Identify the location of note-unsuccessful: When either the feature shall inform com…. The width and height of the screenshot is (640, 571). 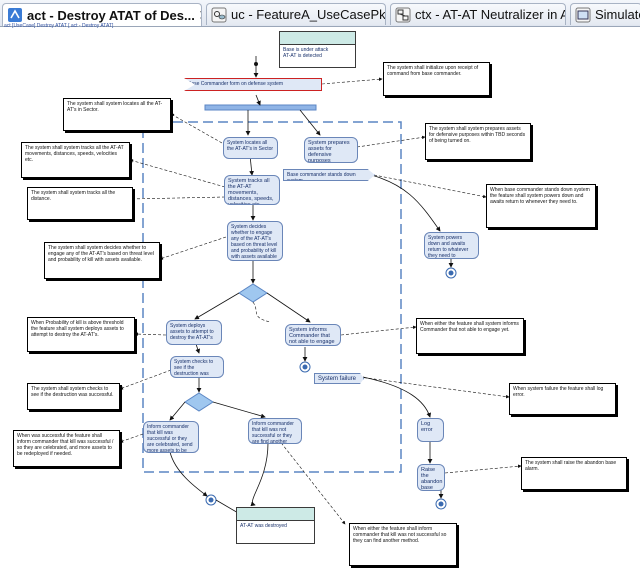
(403, 544).